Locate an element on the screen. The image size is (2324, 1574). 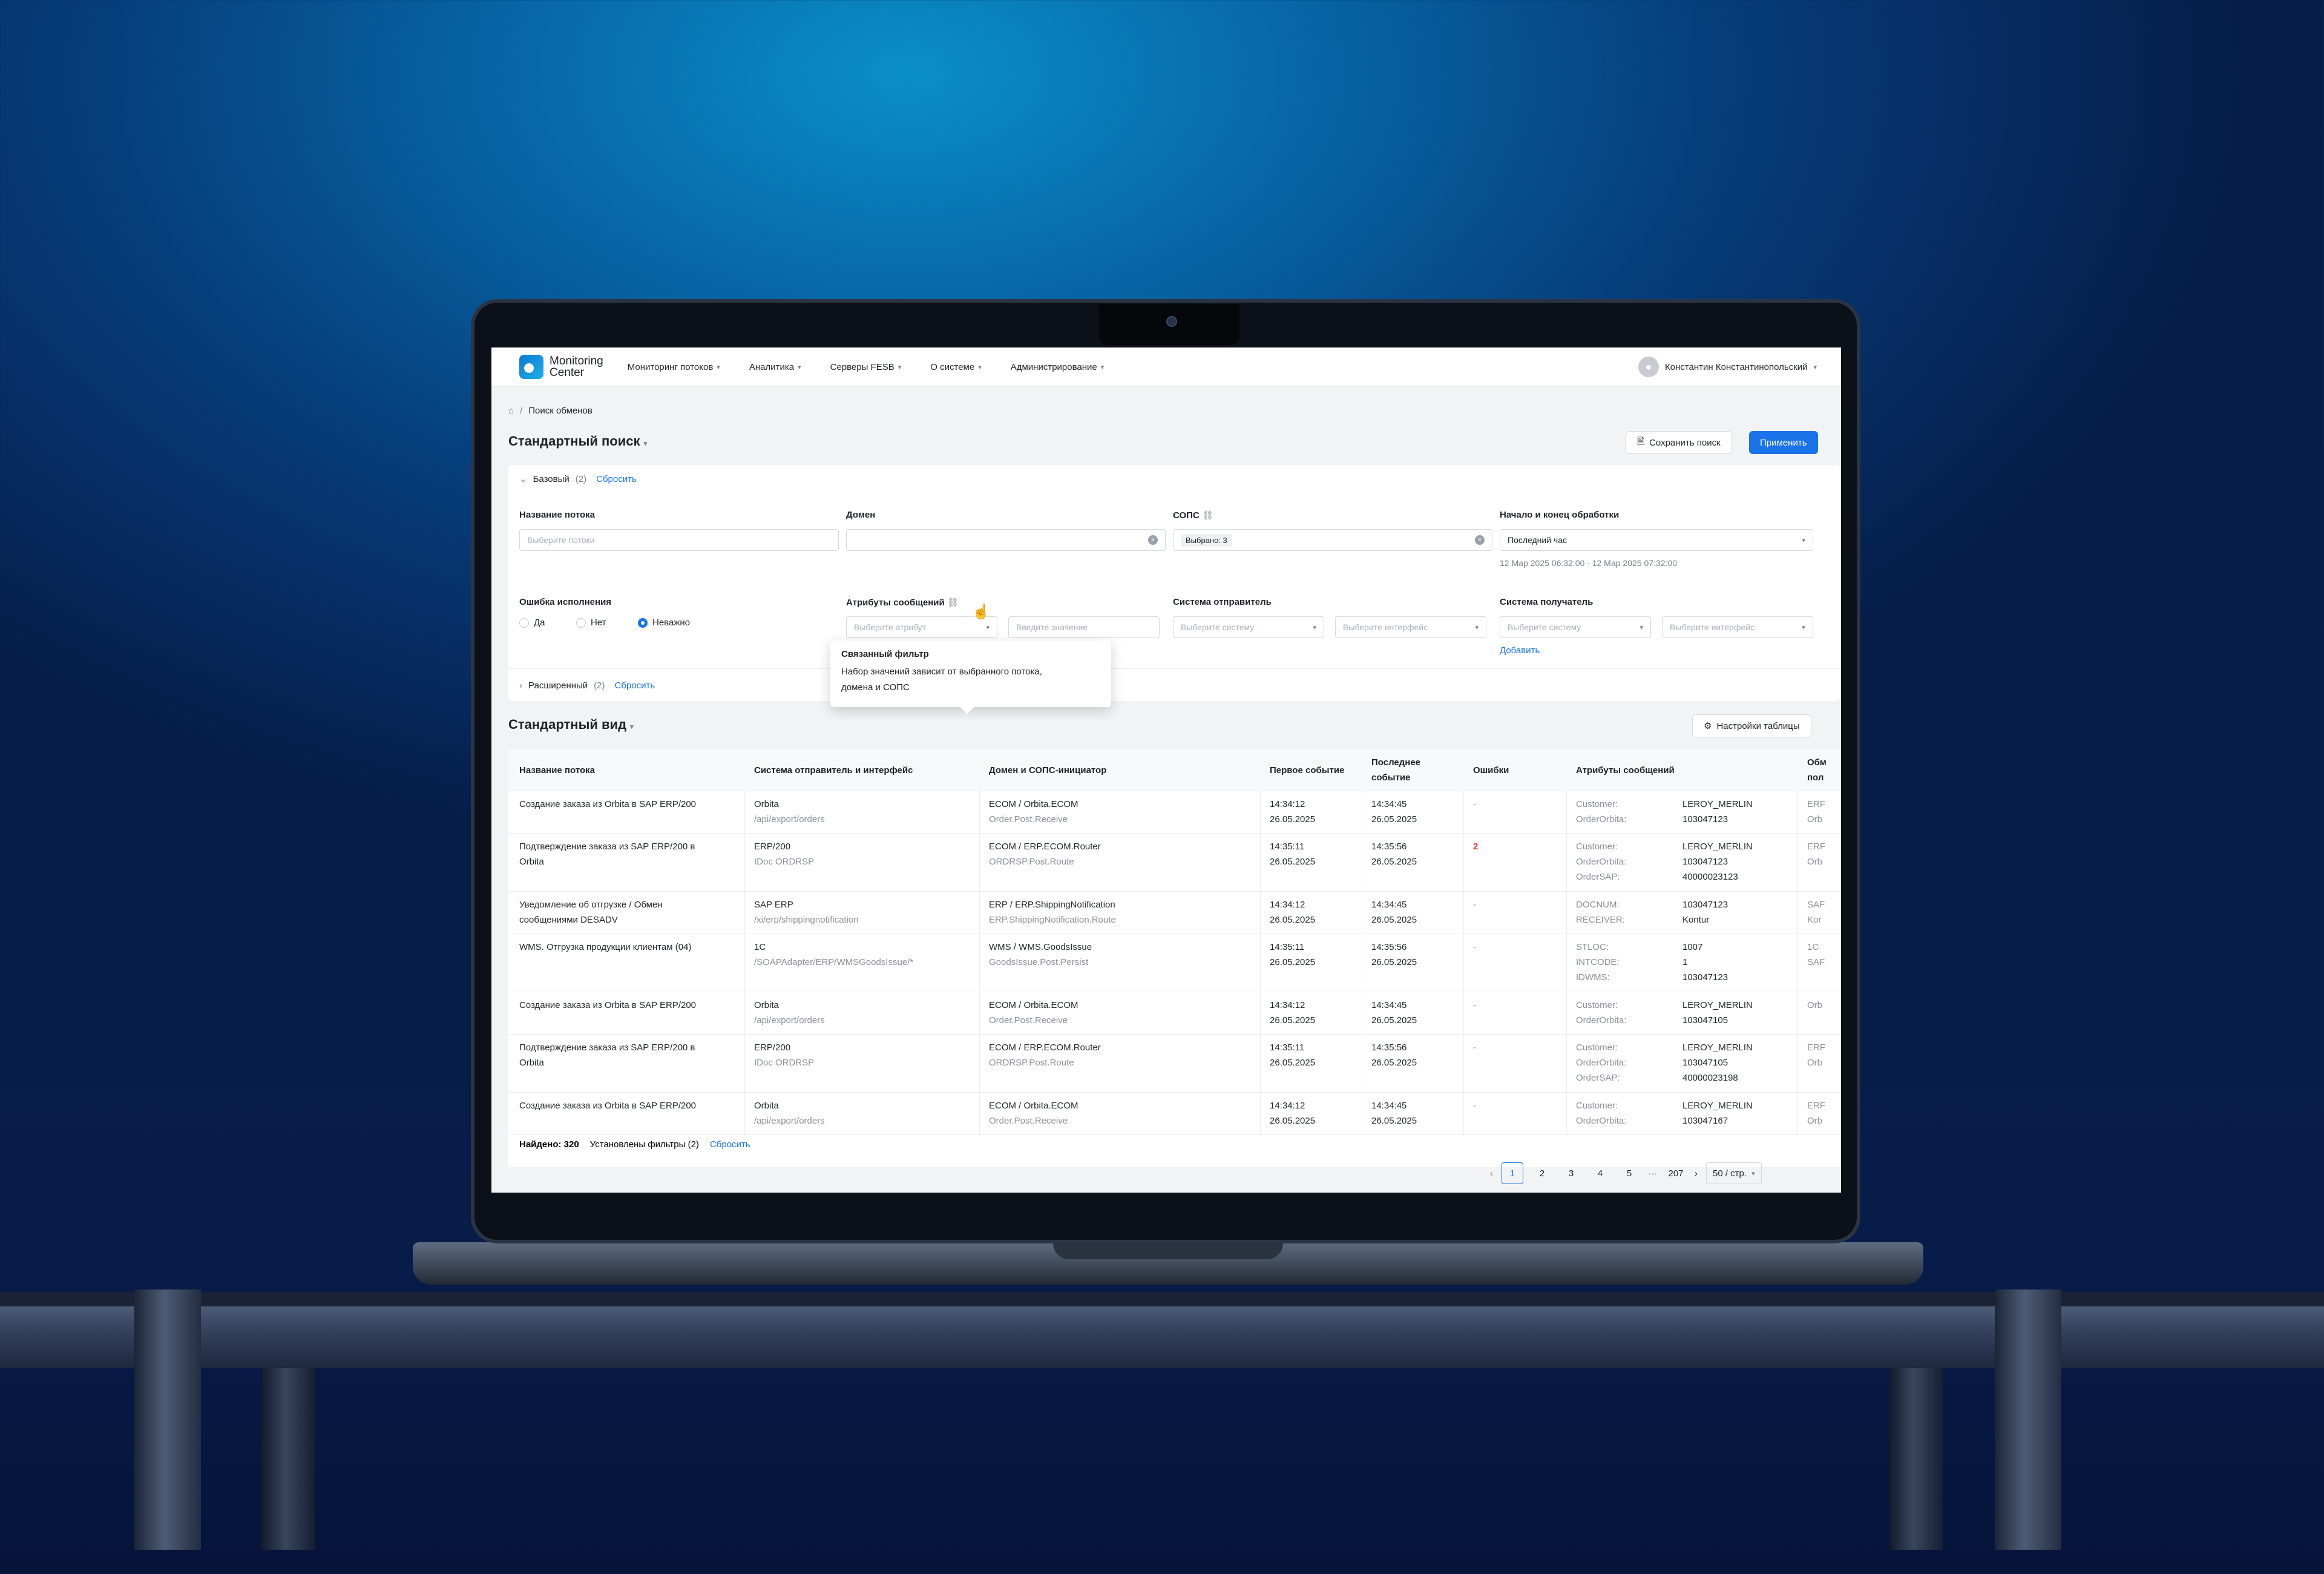
link-icon: ⛓ is located at coordinates (953, 603).